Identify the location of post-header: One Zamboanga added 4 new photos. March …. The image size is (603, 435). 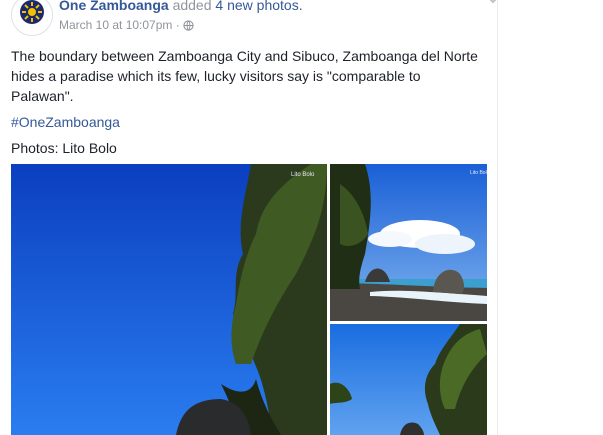
(291, 20).